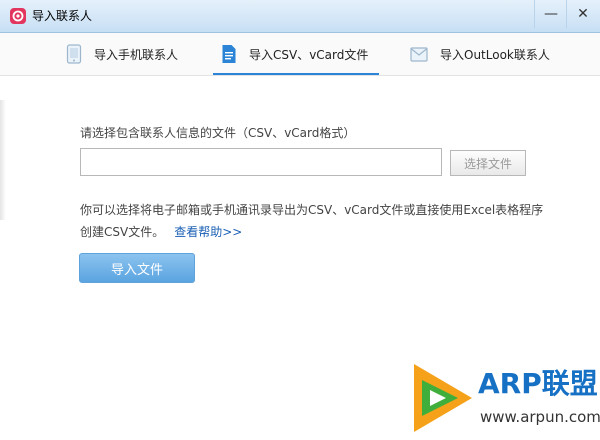 The height and width of the screenshot is (440, 600). Describe the element at coordinates (296, 74) in the screenshot. I see `active-tab-indicator` at that location.